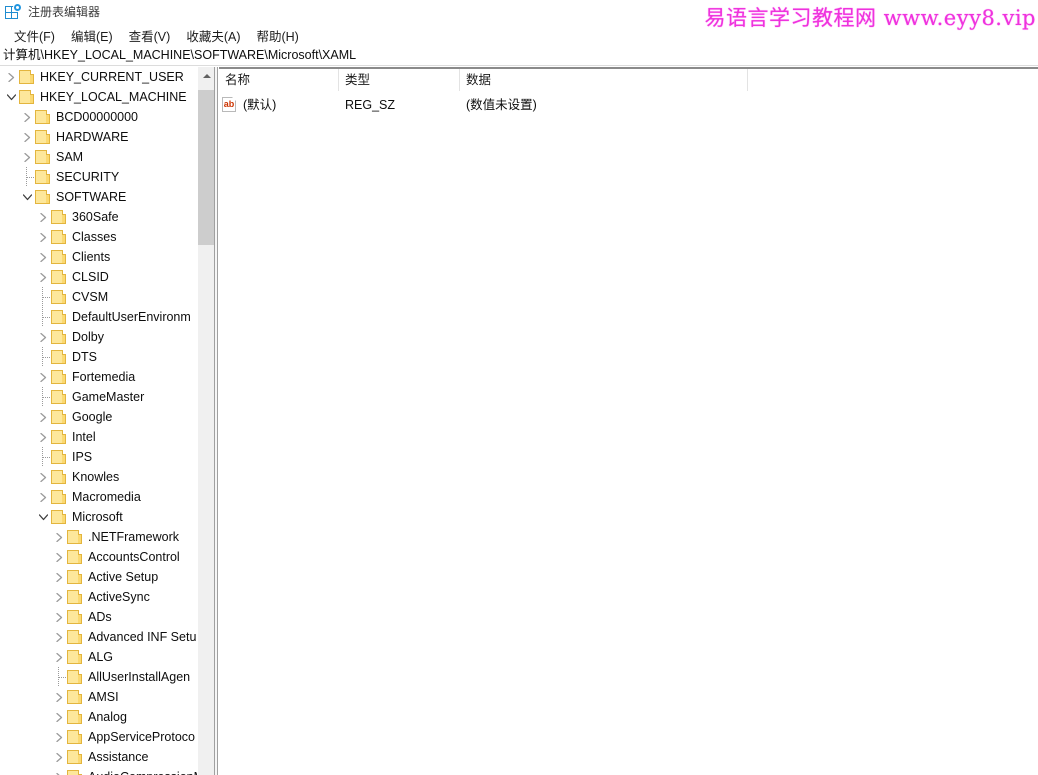 The height and width of the screenshot is (775, 1038). I want to click on menu-file: 文件(F), so click(34, 35).